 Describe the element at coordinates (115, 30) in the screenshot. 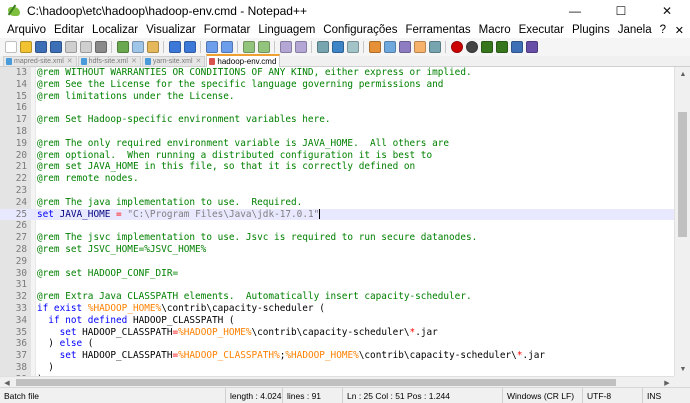

I see `menu-localizar: Localizar` at that location.